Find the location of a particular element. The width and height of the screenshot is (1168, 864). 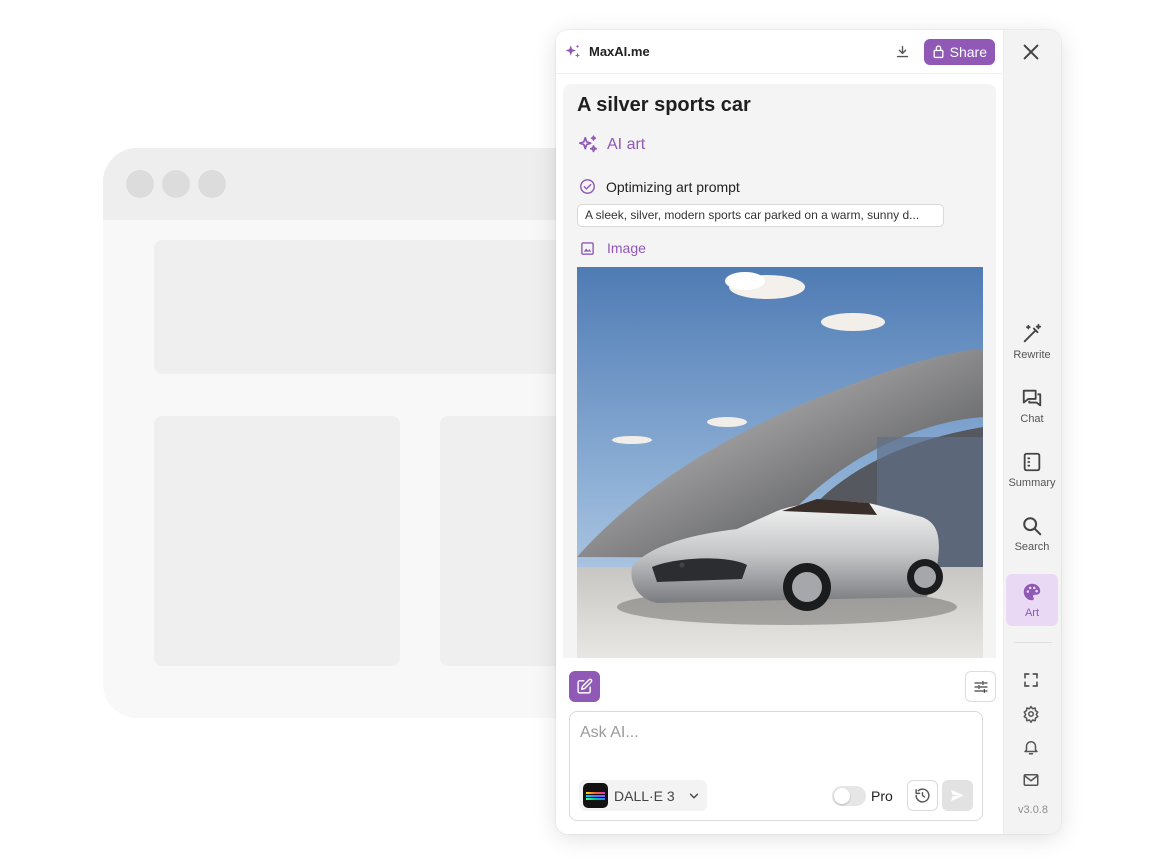

rail-item-rewrite: Rewrite is located at coordinates (1032, 342).